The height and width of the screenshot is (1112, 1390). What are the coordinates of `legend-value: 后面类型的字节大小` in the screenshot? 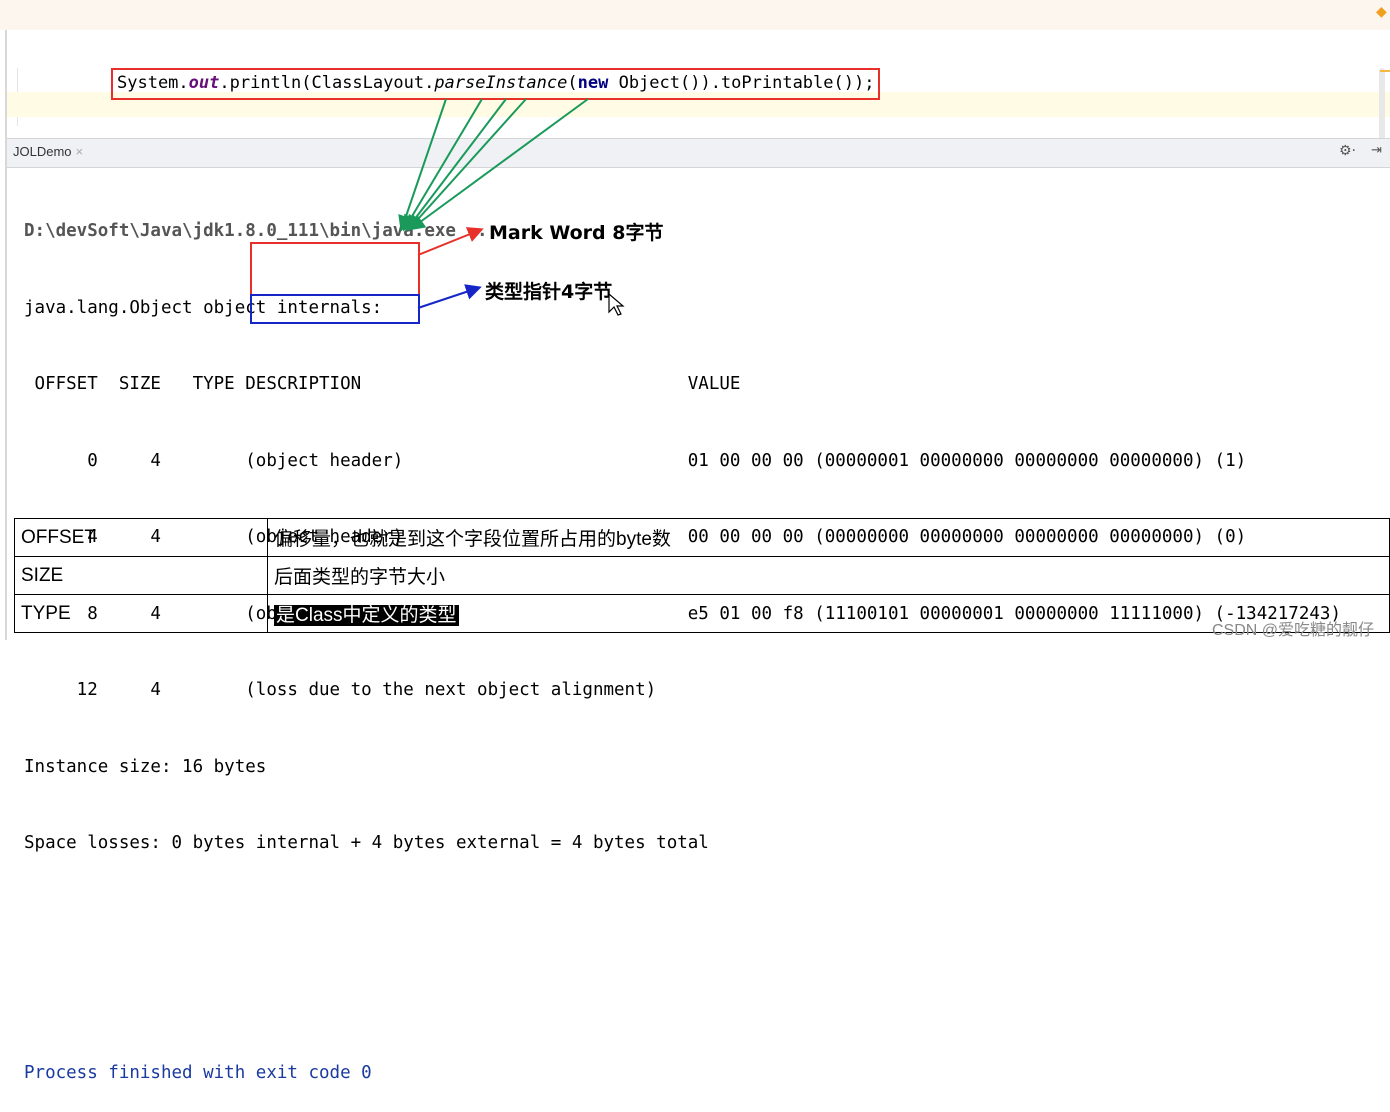 It's located at (828, 575).